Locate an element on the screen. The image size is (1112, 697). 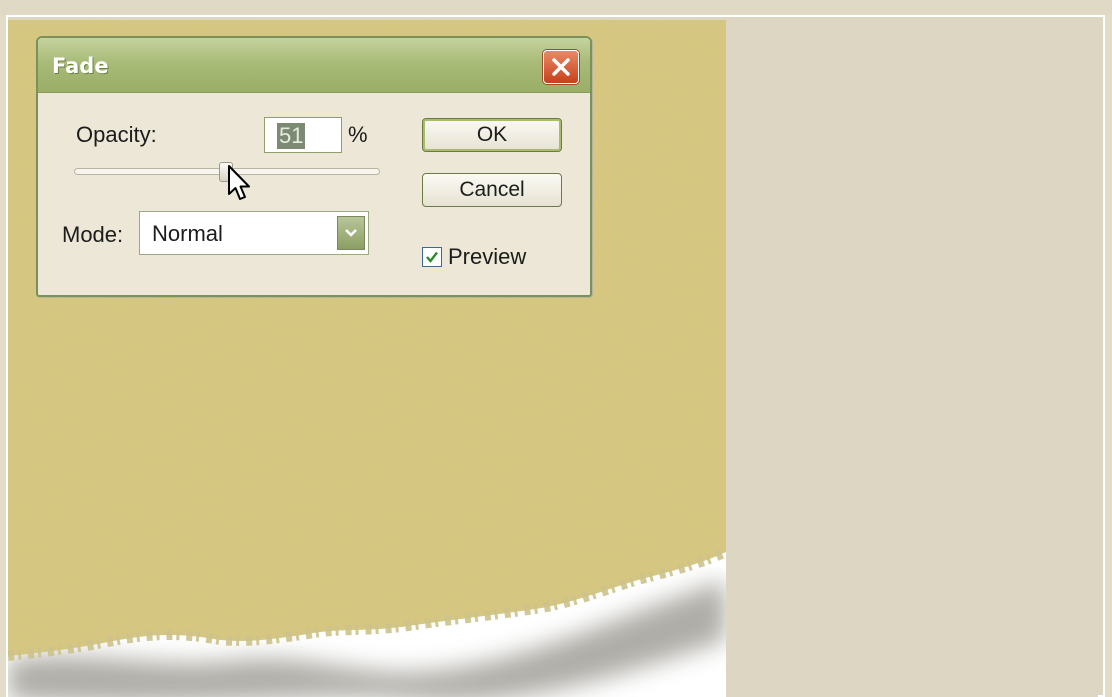
preview-checkbox is located at coordinates (432, 257).